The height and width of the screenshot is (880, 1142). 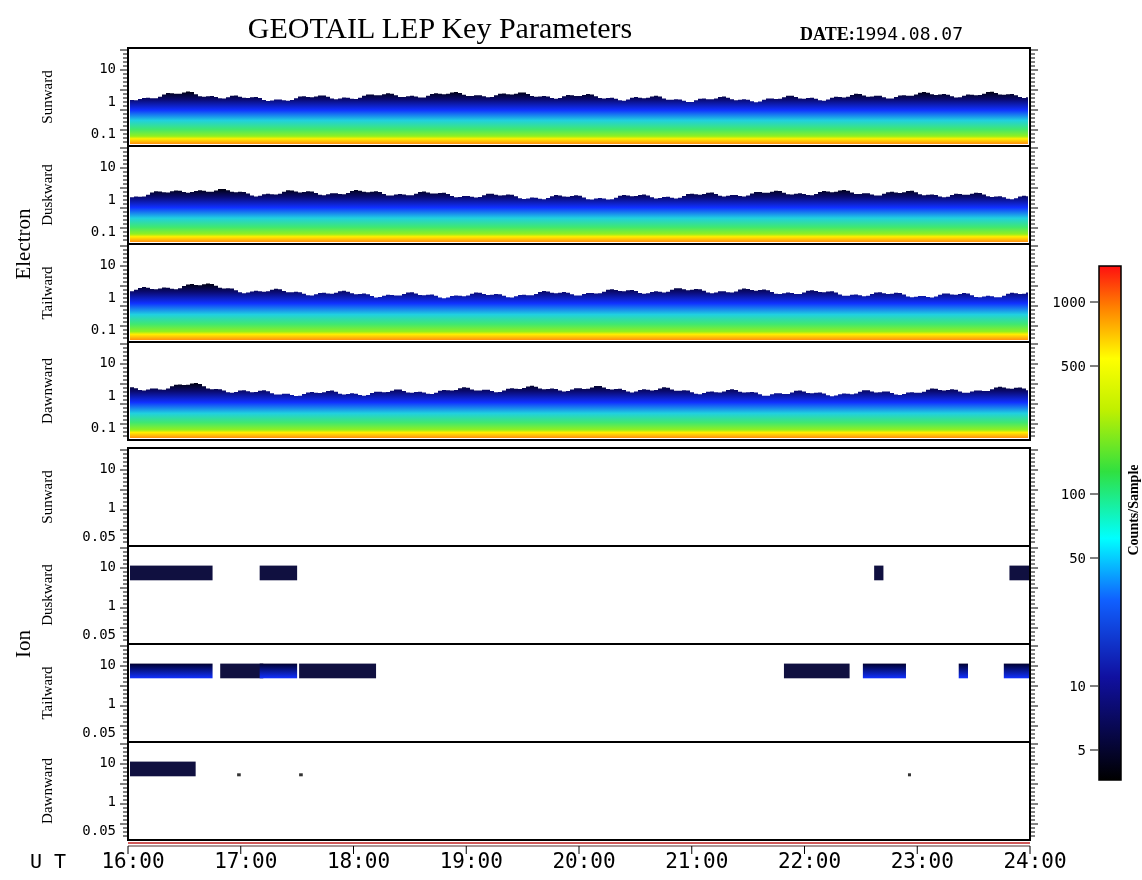 I want to click on tick-label: 5, so click(x=1081, y=750).